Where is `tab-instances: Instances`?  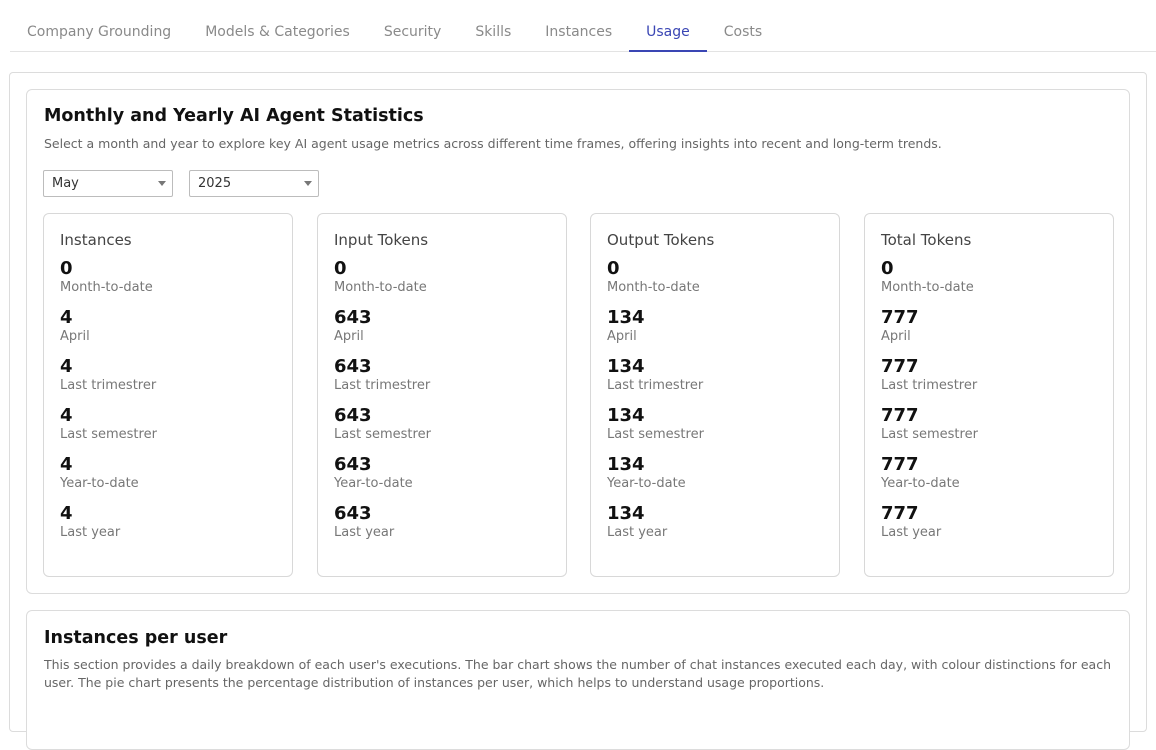 tab-instances: Instances is located at coordinates (578, 32).